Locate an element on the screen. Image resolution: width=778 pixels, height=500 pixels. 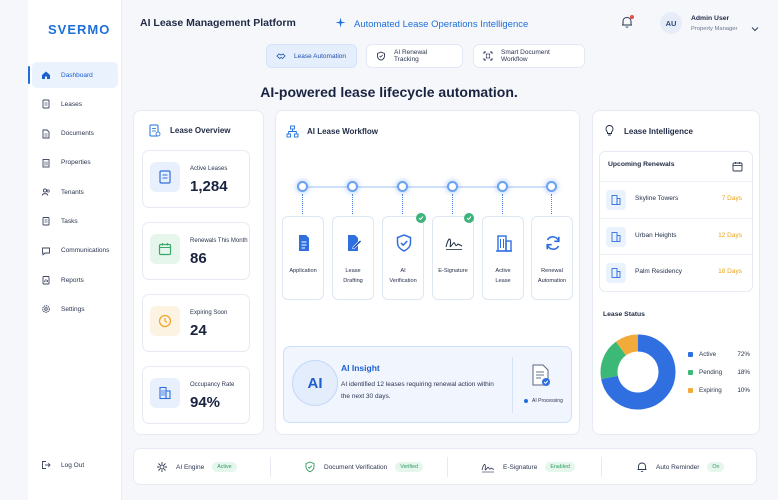
list-item: Urban Heights 12 Days is located at coordinates (676, 236).